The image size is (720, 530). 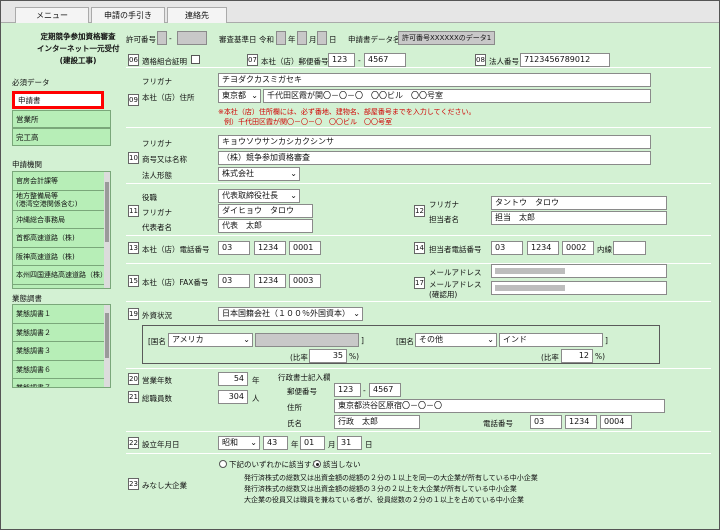 I want to click on review-year-field, so click(x=281, y=38).